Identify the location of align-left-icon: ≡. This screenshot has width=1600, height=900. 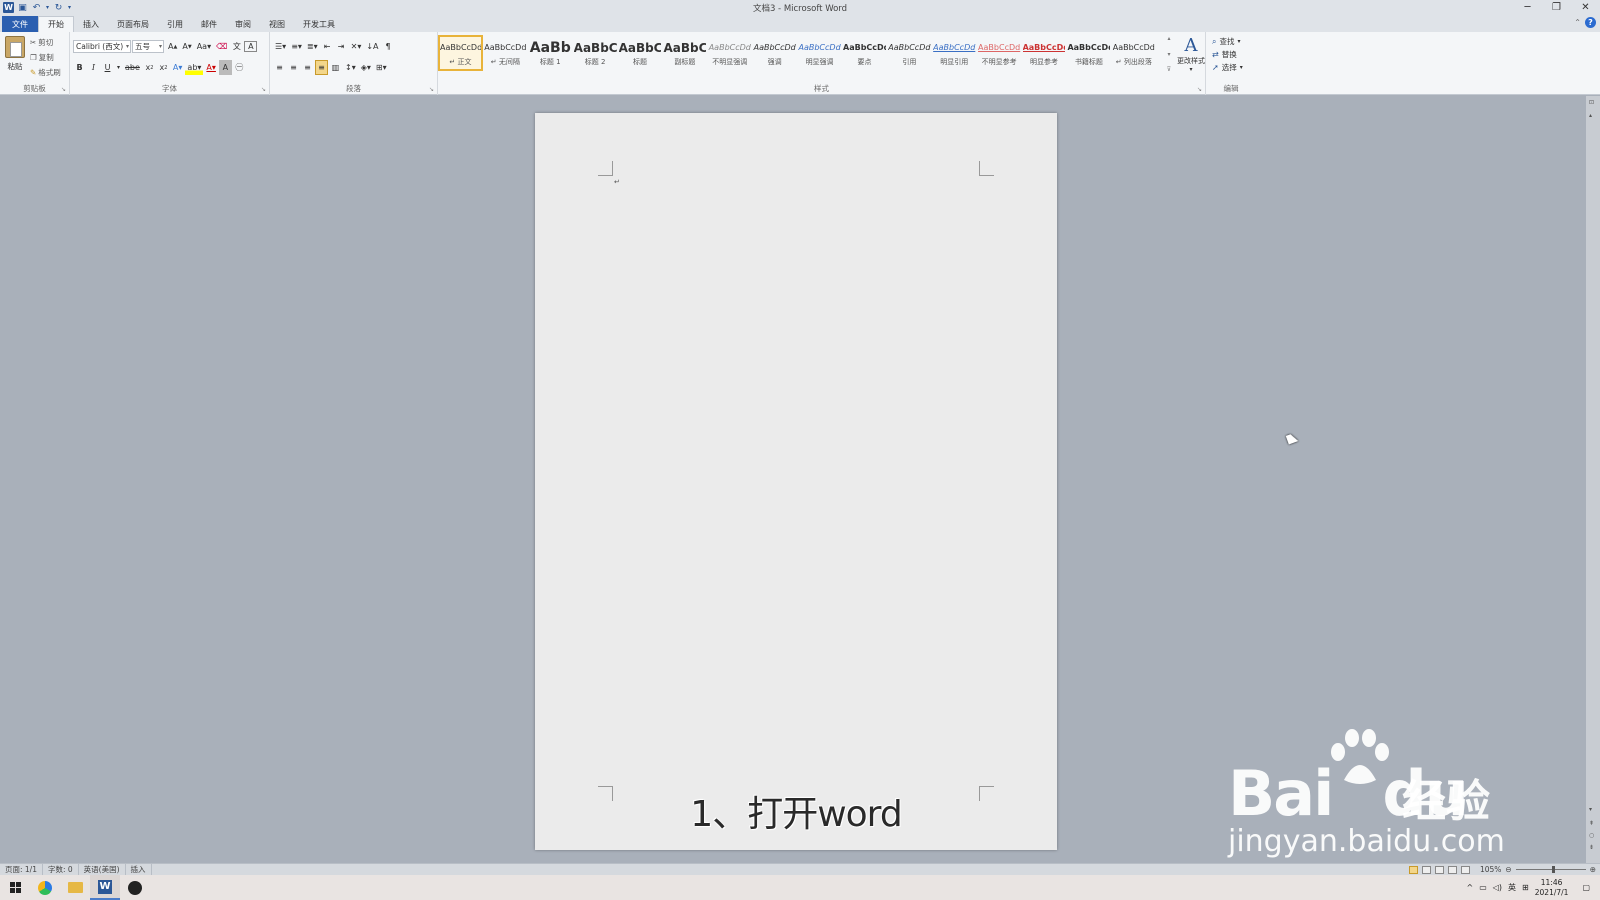
(279, 67).